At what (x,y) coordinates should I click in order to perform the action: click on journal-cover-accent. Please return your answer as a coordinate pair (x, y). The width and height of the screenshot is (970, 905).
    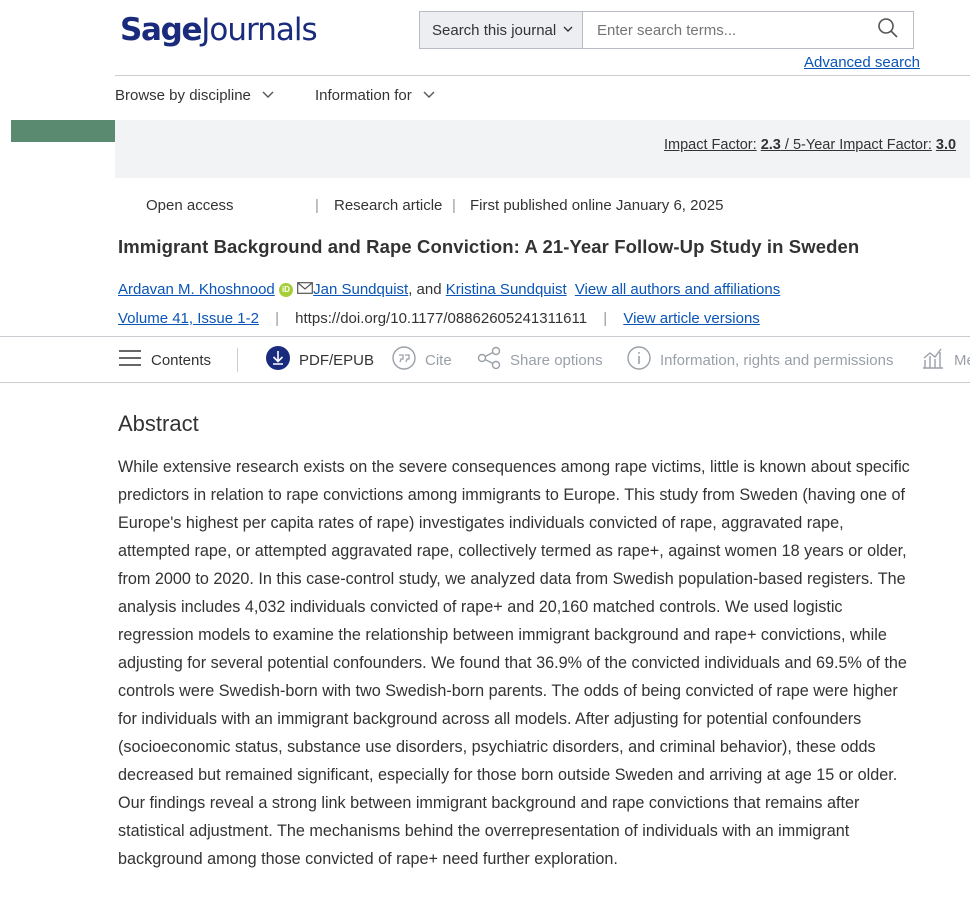
    Looking at the image, I should click on (63, 131).